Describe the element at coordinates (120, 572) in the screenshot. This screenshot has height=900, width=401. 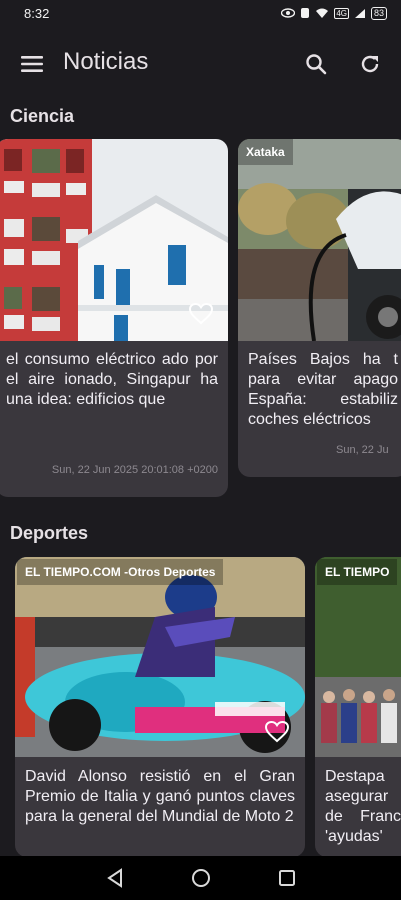
I see `article-source: EL TIEMPO.COM -Otros Deportes` at that location.